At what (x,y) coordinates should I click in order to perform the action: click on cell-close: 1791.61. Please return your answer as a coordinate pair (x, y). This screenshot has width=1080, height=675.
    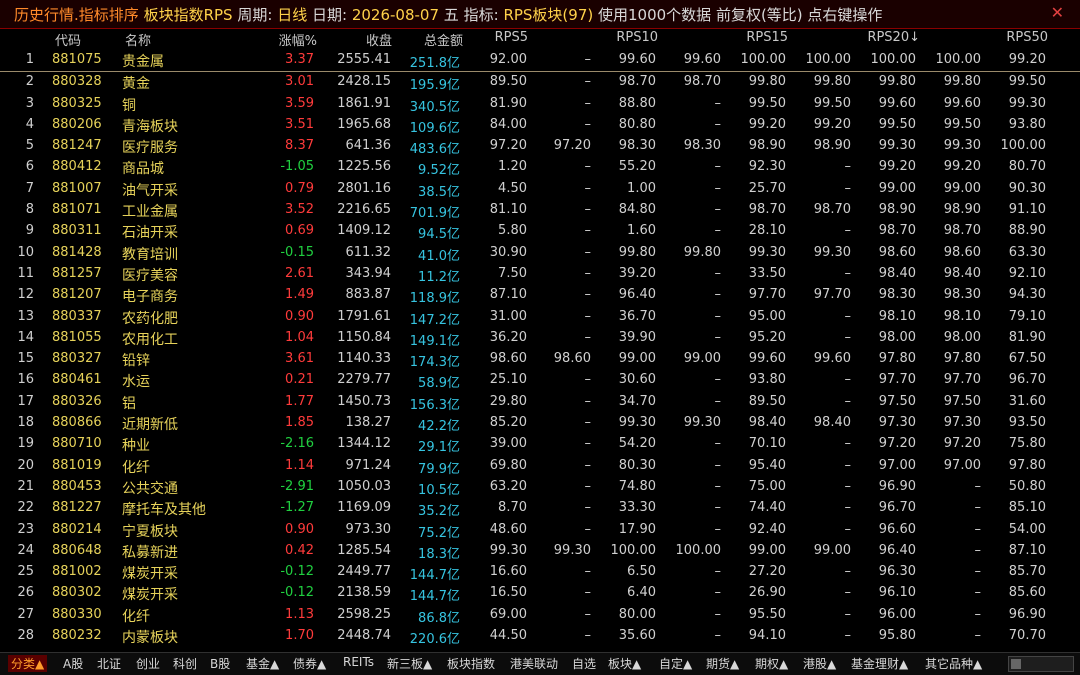
    Looking at the image, I should click on (364, 316).